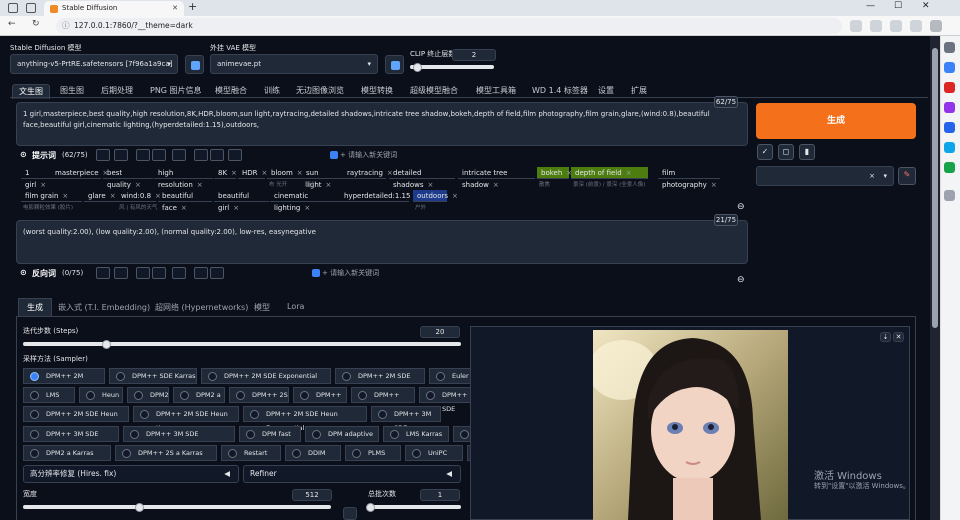  I want to click on prompt-tag: glare ×, so click(100, 196).